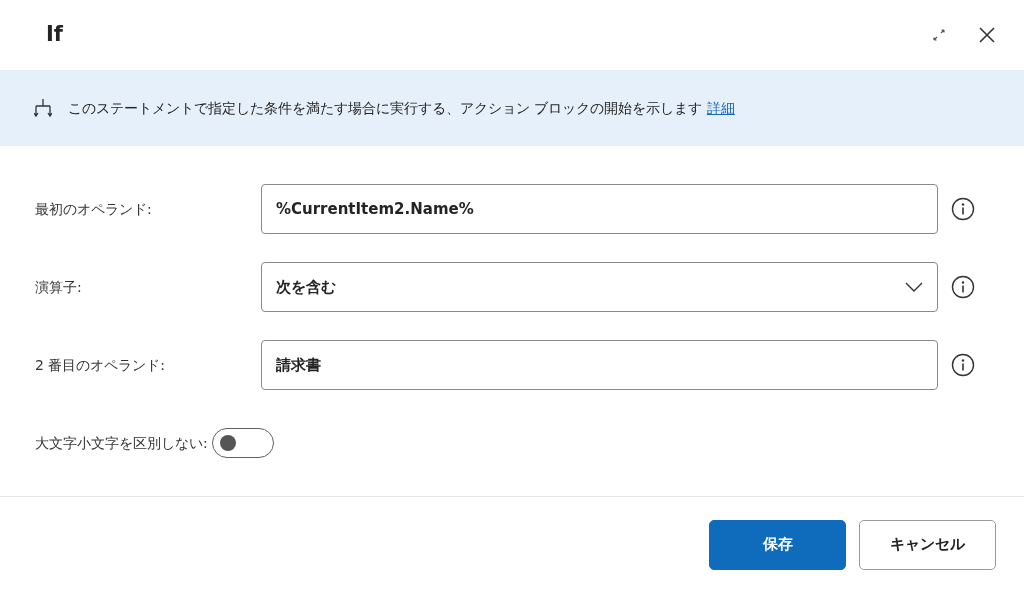 This screenshot has height=596, width=1024. I want to click on field-label: 演算子:, so click(59, 287).